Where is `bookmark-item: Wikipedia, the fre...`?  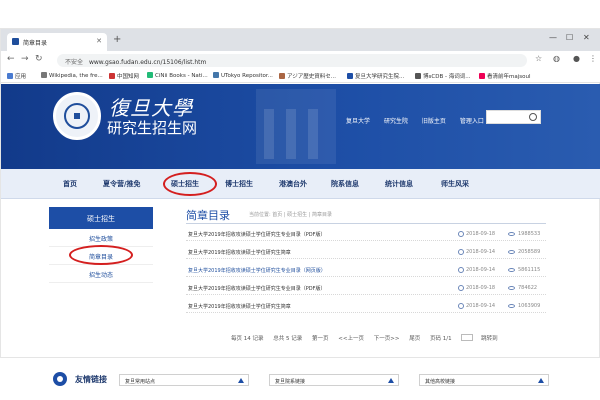 bookmark-item: Wikipedia, the fre... is located at coordinates (72, 75).